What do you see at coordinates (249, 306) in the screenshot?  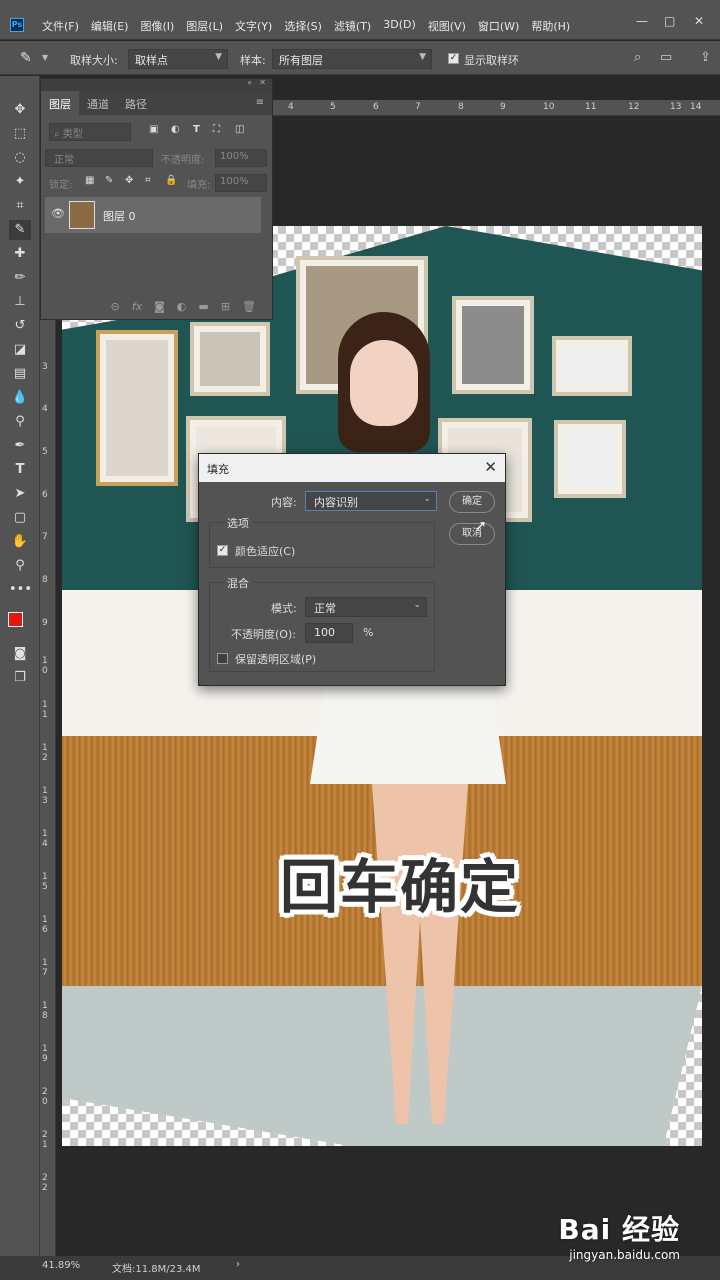 I see `trash-icon: 🗑` at bounding box center [249, 306].